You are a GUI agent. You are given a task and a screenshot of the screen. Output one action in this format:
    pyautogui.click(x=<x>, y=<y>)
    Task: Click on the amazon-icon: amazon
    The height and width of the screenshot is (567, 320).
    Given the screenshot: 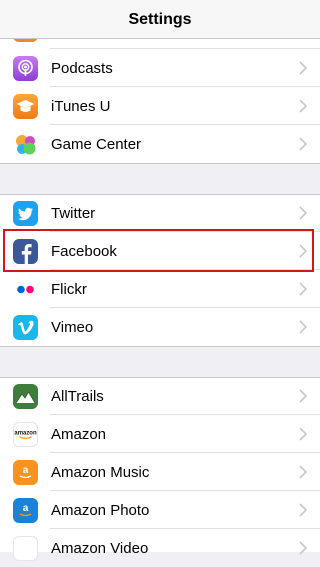 What is the action you would take?
    pyautogui.click(x=25, y=434)
    